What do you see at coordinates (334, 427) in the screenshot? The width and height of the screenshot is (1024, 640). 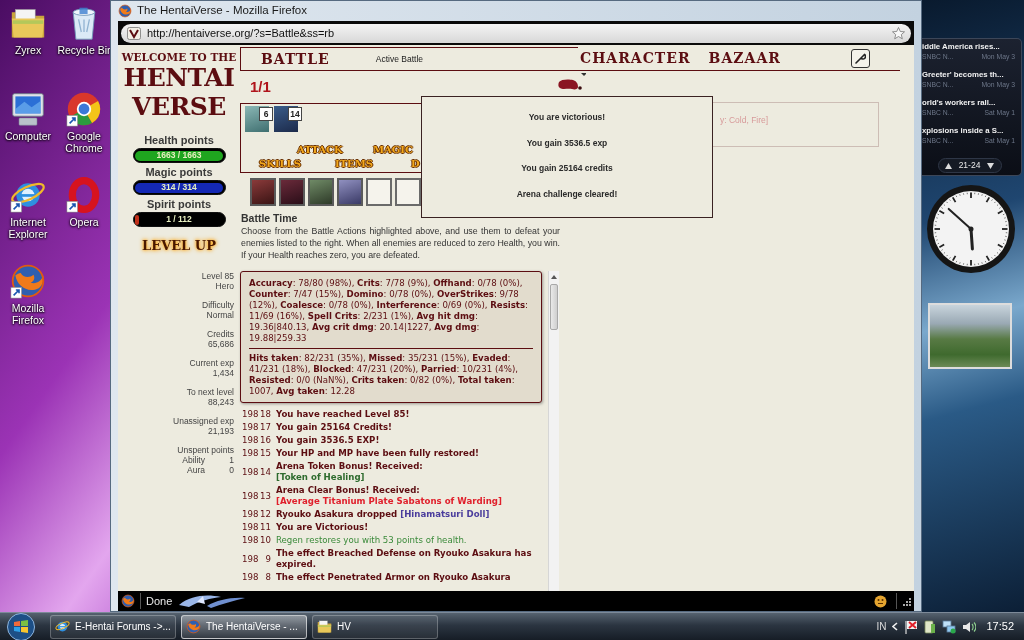 I see `log-message: You gain 25164 Credits!` at bounding box center [334, 427].